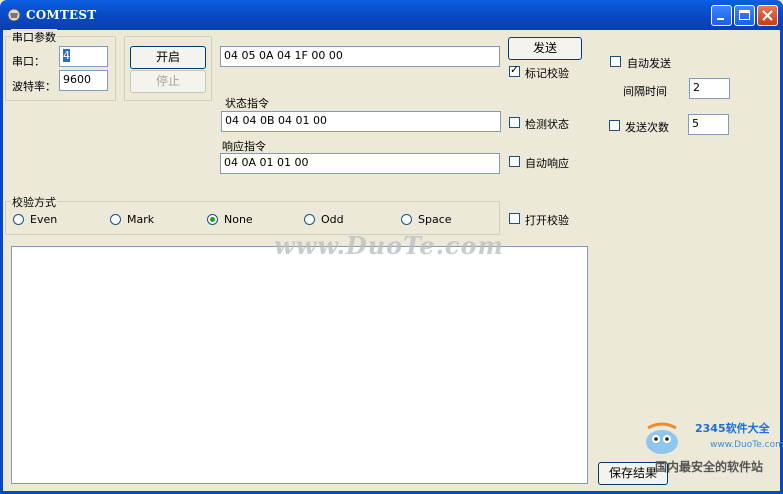 The image size is (783, 494). I want to click on auto-send-checkbox, so click(615, 61).